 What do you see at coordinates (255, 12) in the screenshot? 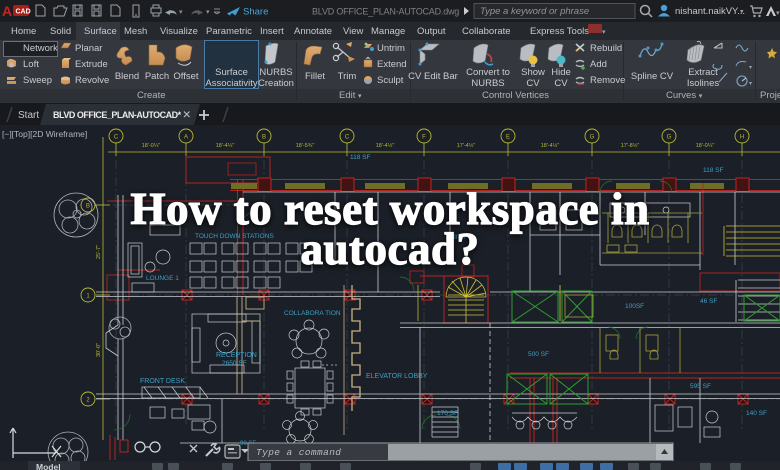
I see `svg-text: Share` at bounding box center [255, 12].